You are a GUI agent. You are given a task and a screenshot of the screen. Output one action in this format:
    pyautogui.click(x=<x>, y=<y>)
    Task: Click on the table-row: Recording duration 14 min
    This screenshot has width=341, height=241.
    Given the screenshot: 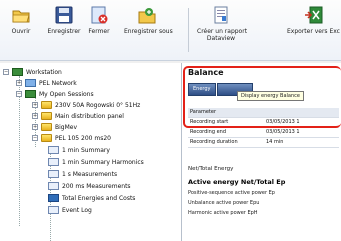 What is the action you would take?
    pyautogui.click(x=263, y=143)
    